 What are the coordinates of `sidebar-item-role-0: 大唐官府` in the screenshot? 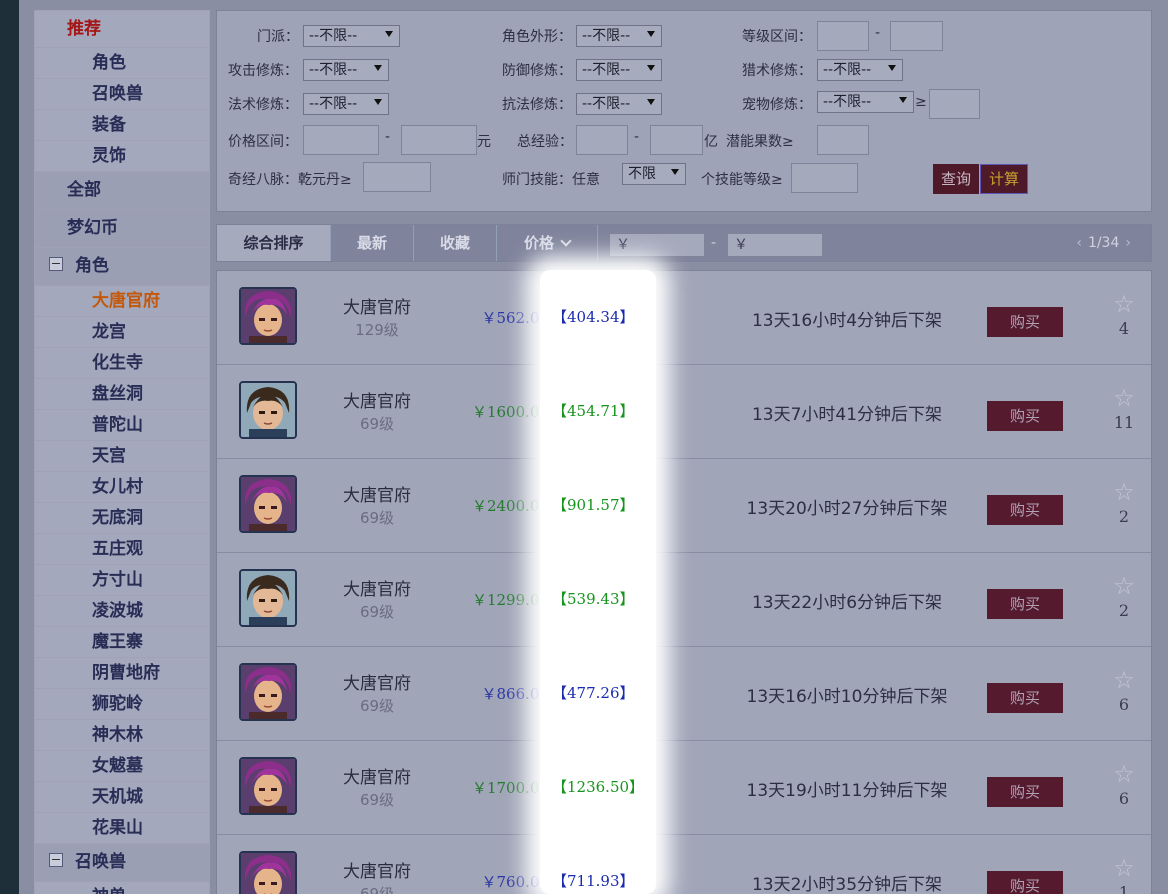 It's located at (122, 301).